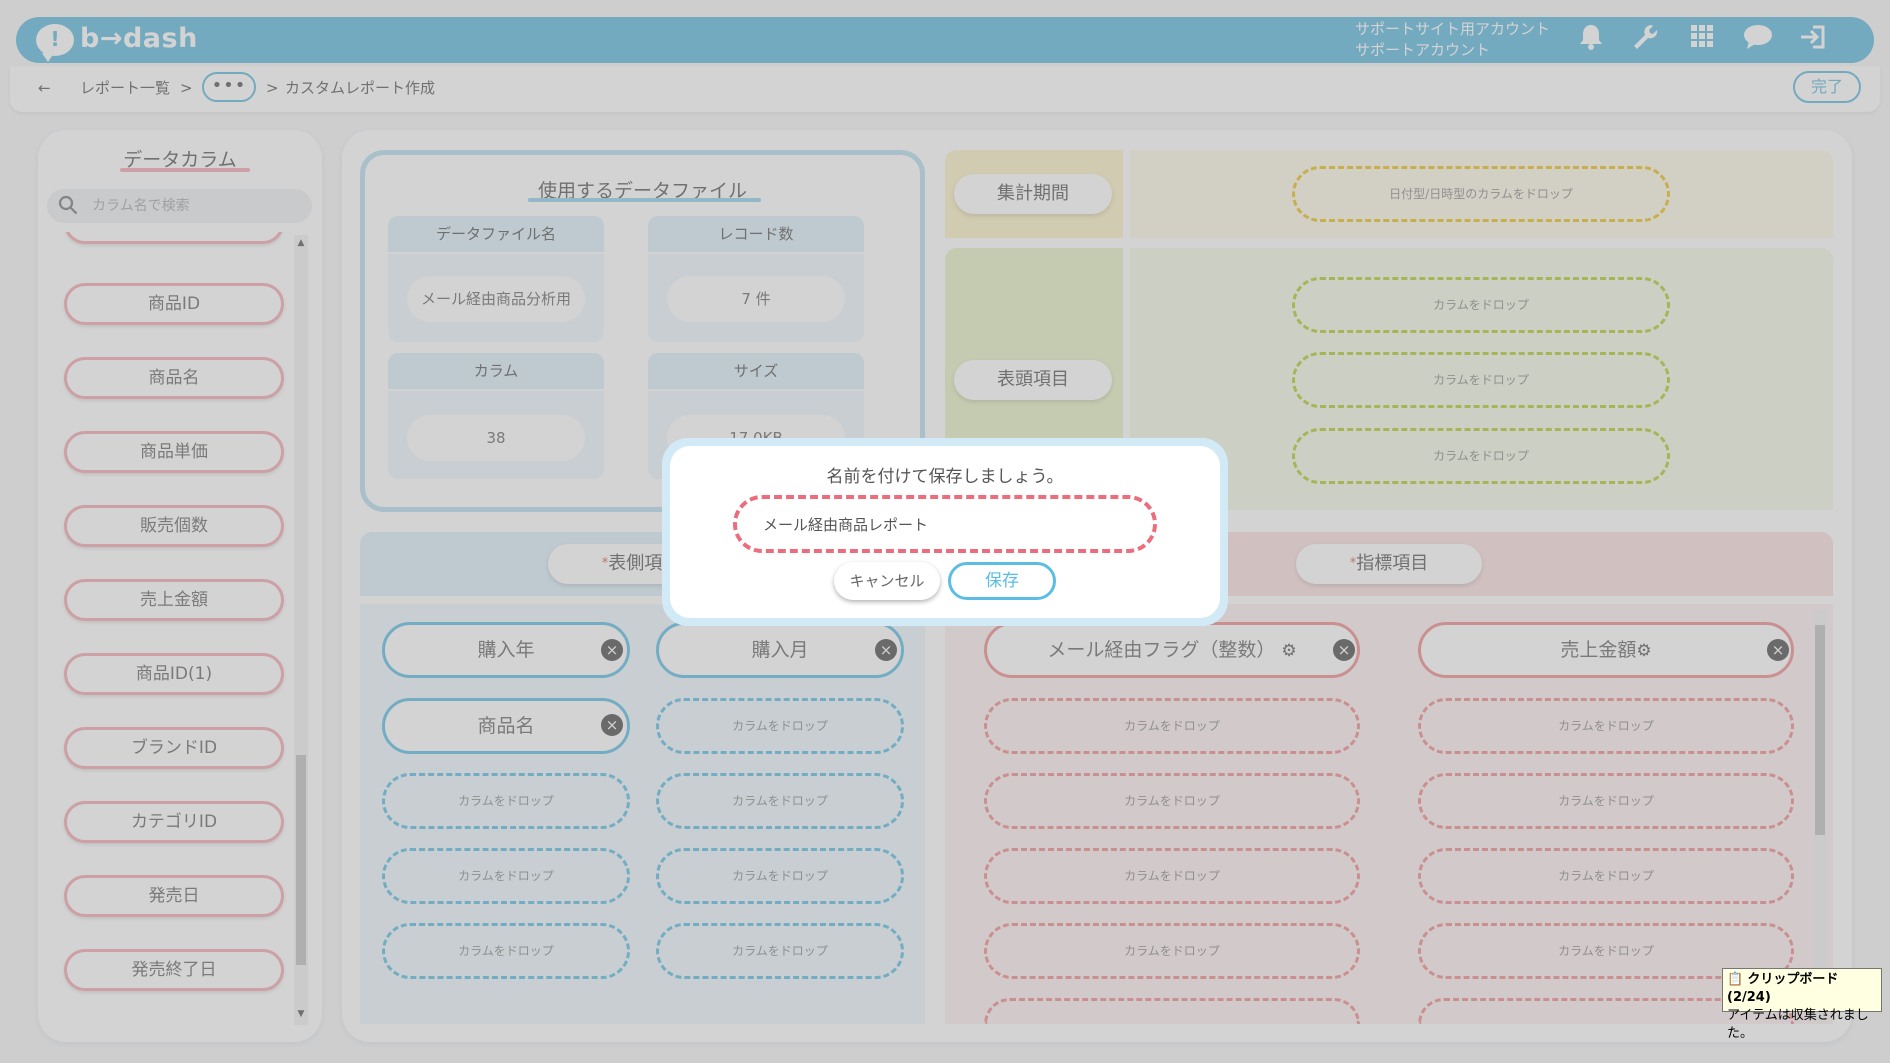  Describe the element at coordinates (1798, 1024) in the screenshot. I see `clipboard-message: アイテムは収集されました。` at that location.